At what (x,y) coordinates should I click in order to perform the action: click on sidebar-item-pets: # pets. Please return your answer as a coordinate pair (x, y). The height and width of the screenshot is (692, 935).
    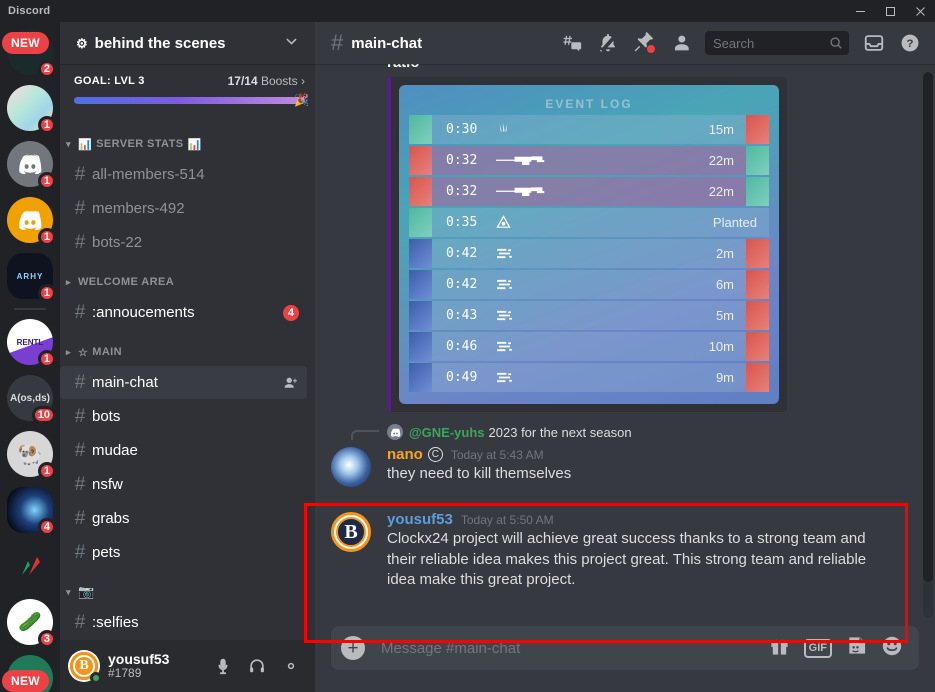
    Looking at the image, I should click on (183, 552).